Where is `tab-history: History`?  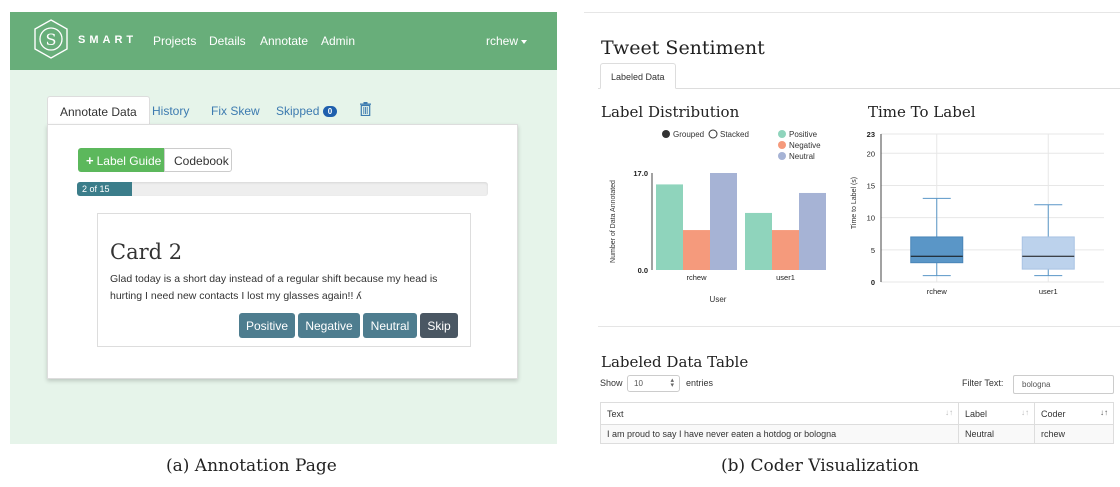 tab-history: History is located at coordinates (170, 110).